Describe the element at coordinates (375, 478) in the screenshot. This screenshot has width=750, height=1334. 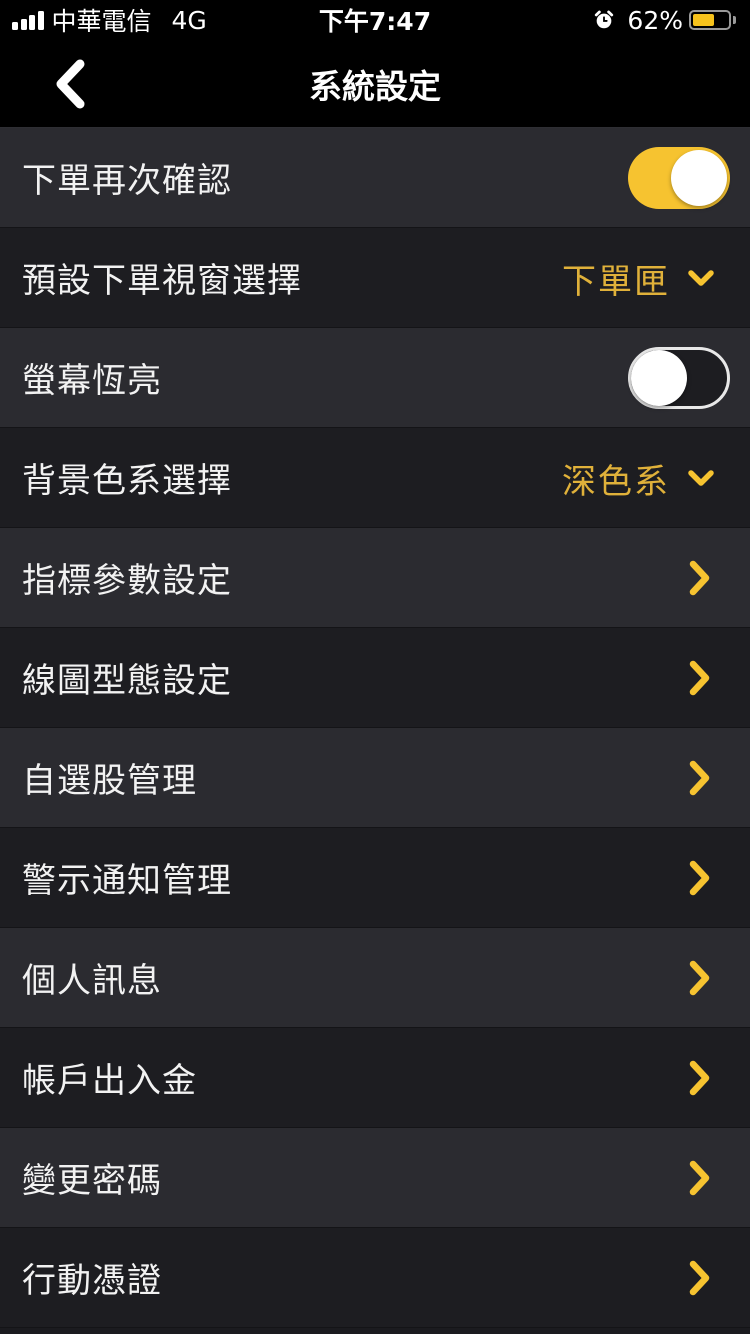
I see `settings-row-background-theme: 背景色系選擇 深色系` at that location.